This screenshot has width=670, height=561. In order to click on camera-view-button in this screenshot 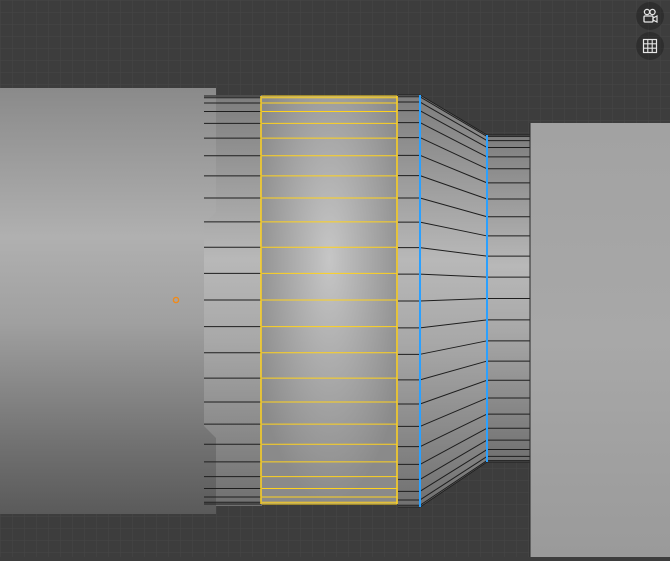, I will do `click(650, 16)`.